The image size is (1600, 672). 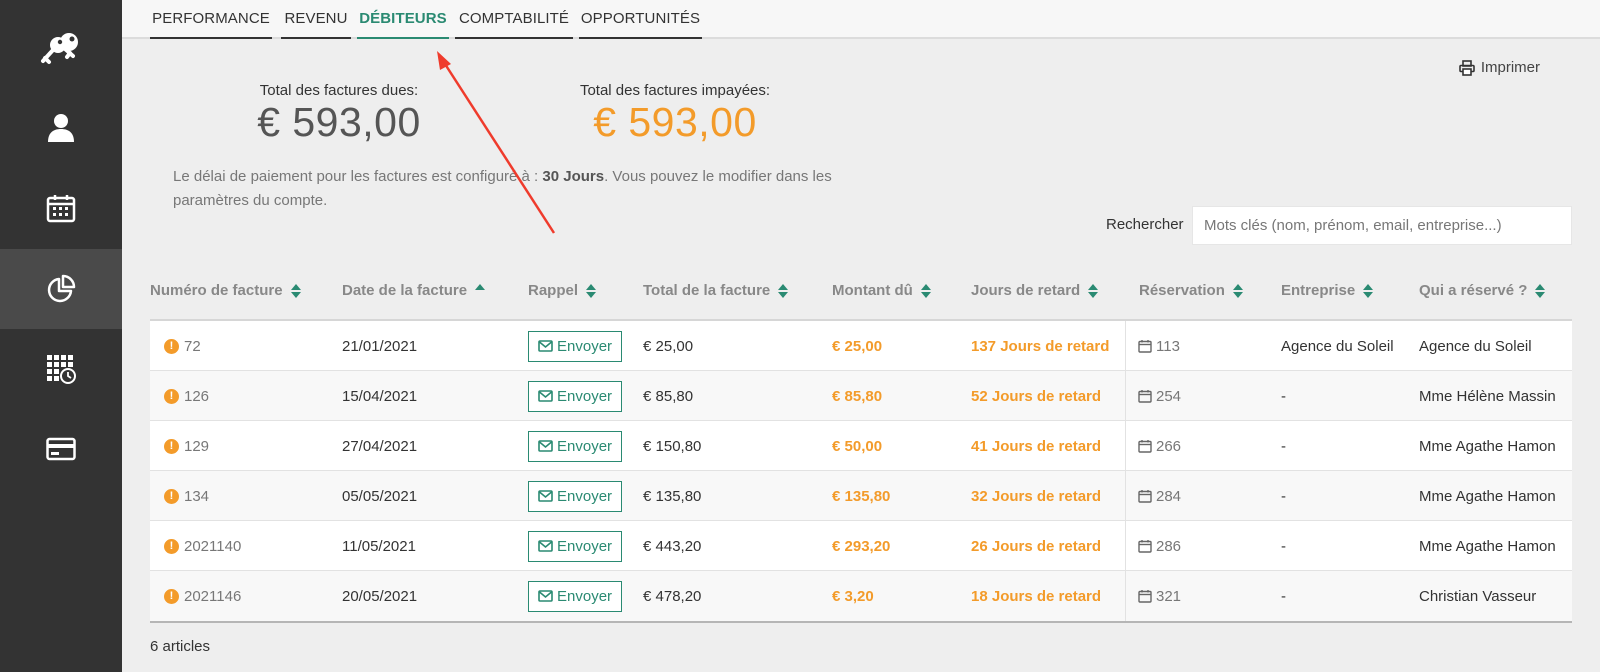 I want to click on header-invoice-total: Total de la facture, so click(x=716, y=290).